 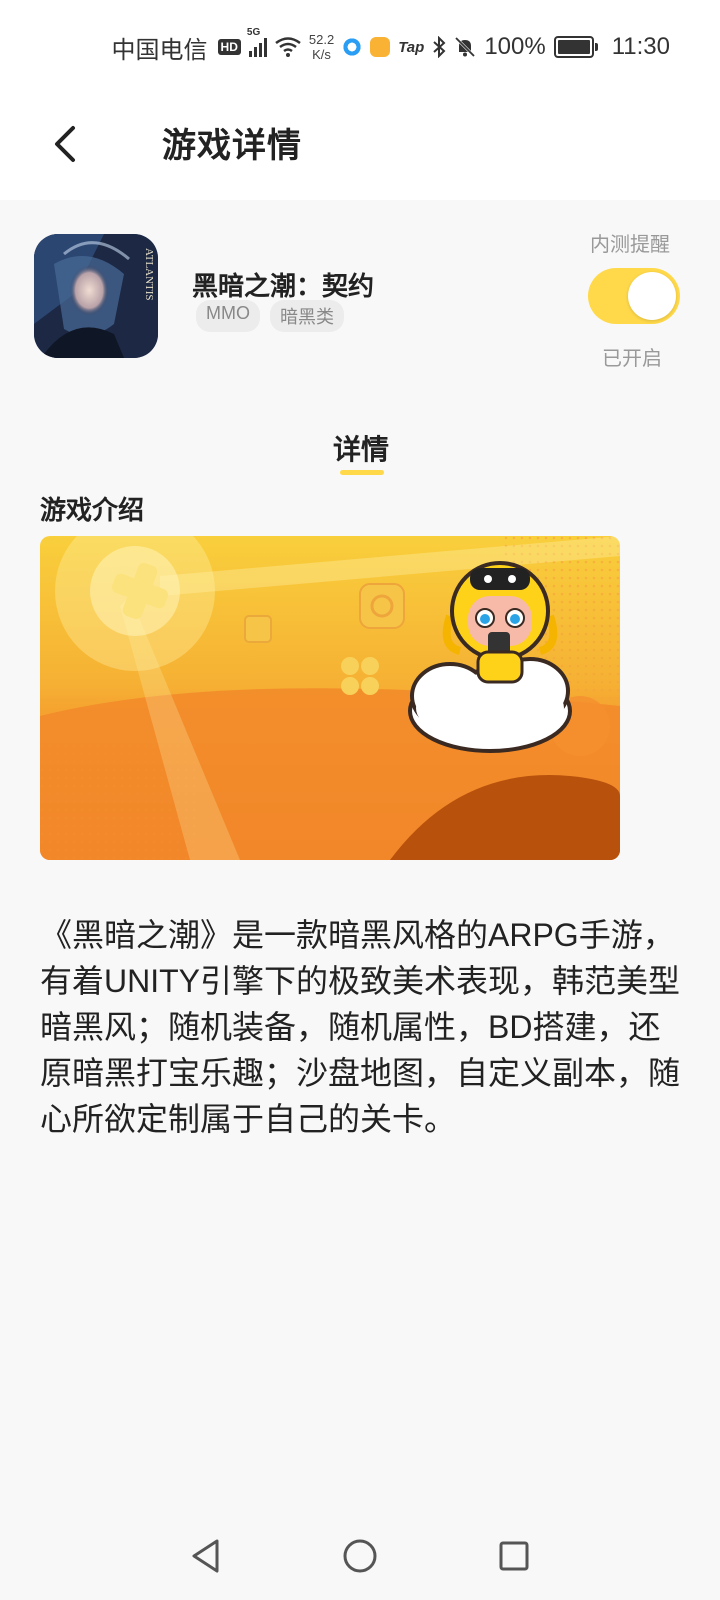 I want to click on battery-percent: 100%, so click(x=515, y=46).